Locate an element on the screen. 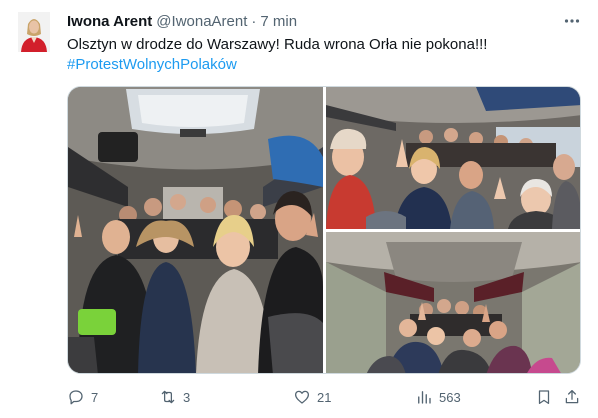 The width and height of the screenshot is (598, 418). timestamp: 7 min is located at coordinates (278, 21).